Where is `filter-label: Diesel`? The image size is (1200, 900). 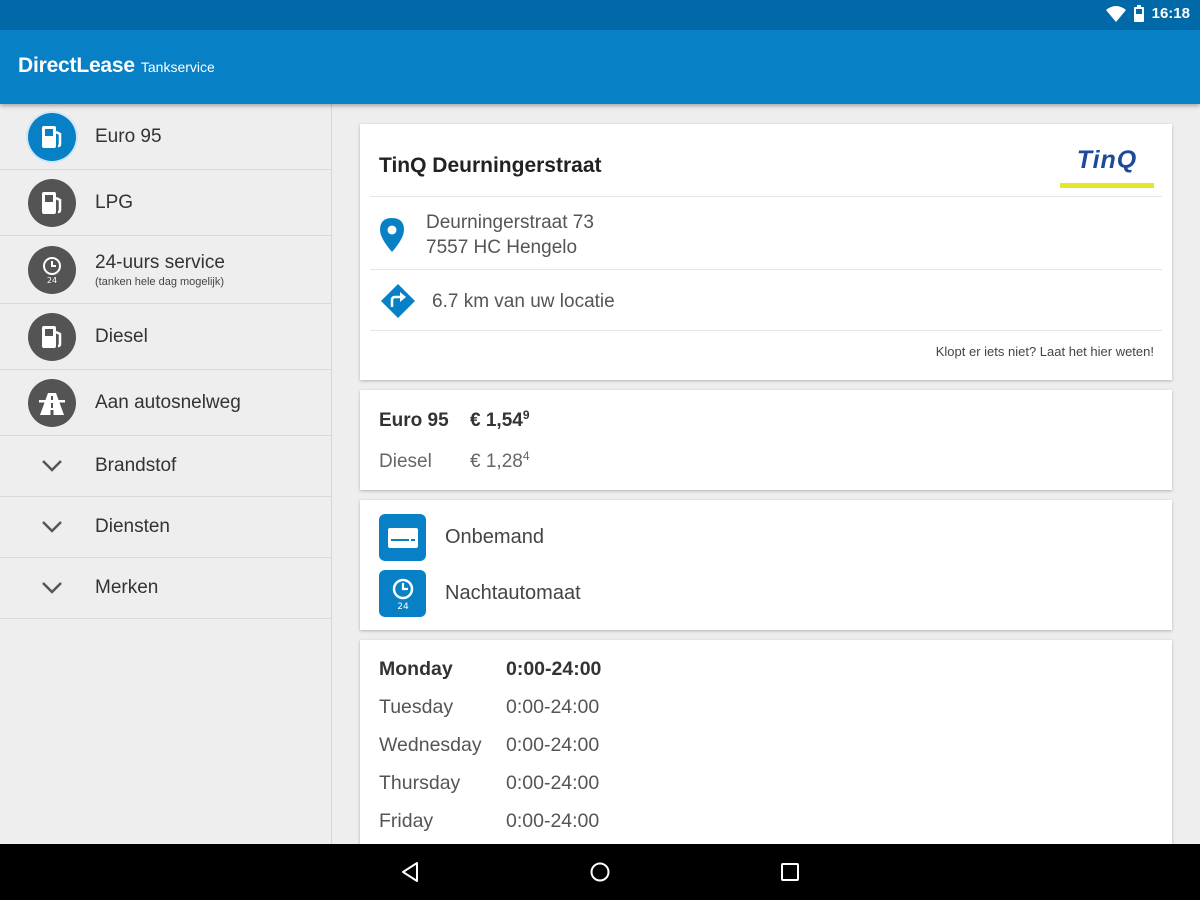
filter-label: Diesel is located at coordinates (121, 336).